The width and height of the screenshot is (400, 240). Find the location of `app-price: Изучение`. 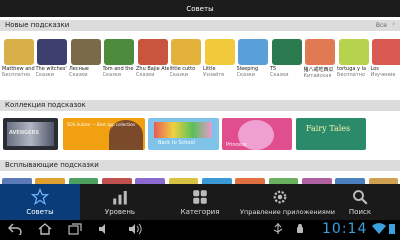

app-price: Изучение is located at coordinates (383, 75).